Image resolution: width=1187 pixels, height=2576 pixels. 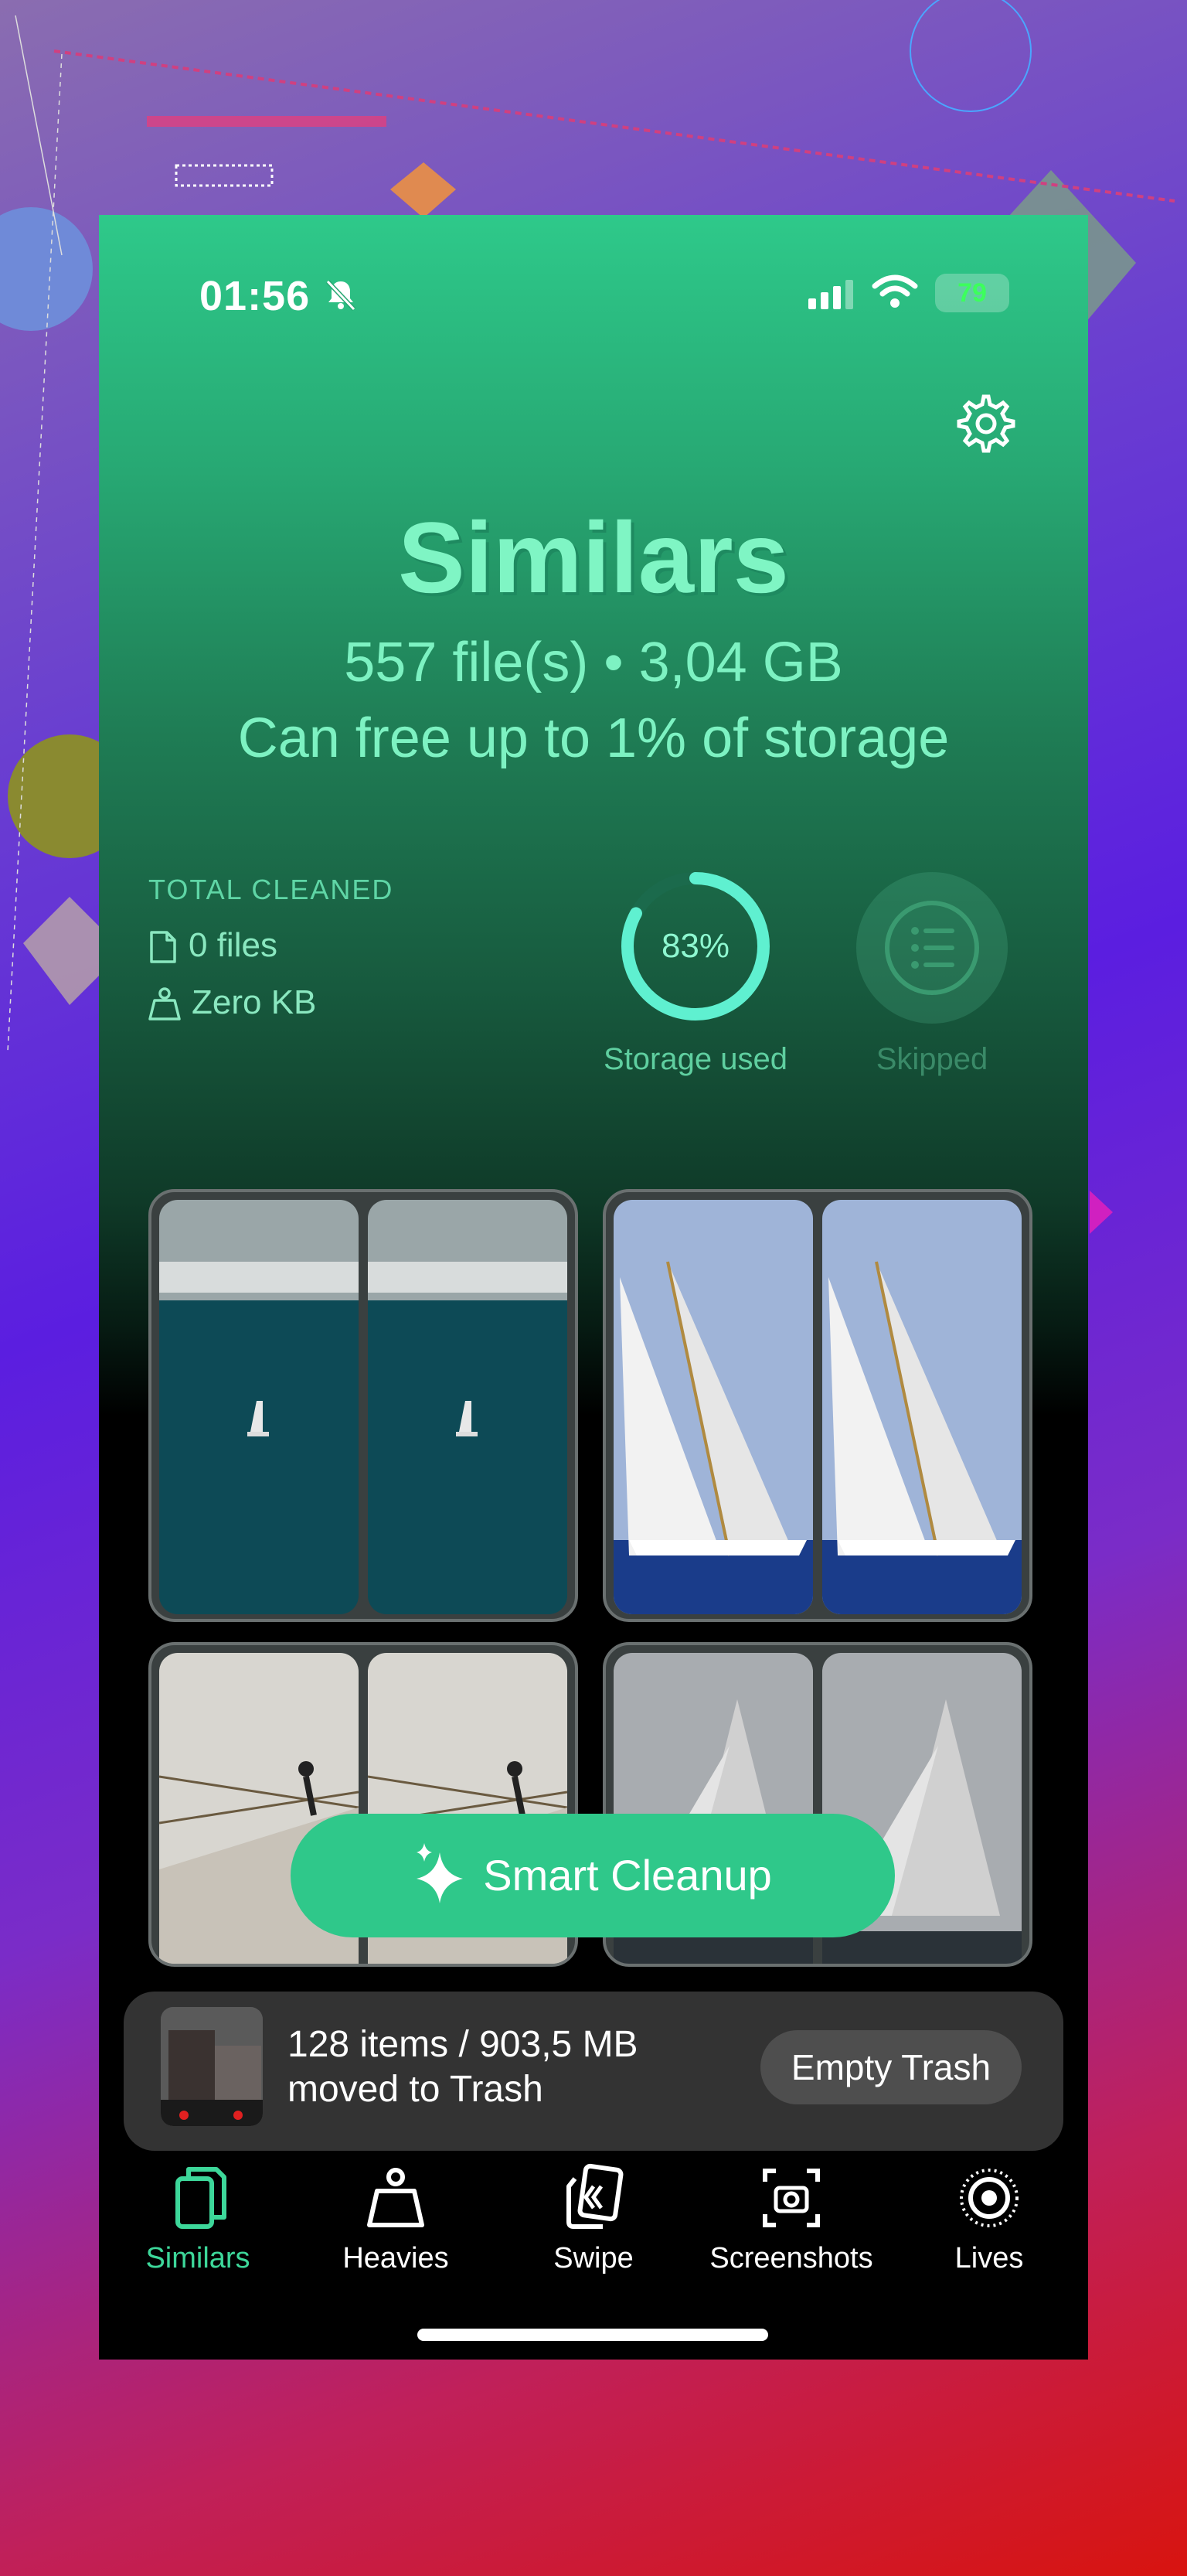 I want to click on battery-indicator: 79, so click(x=972, y=293).